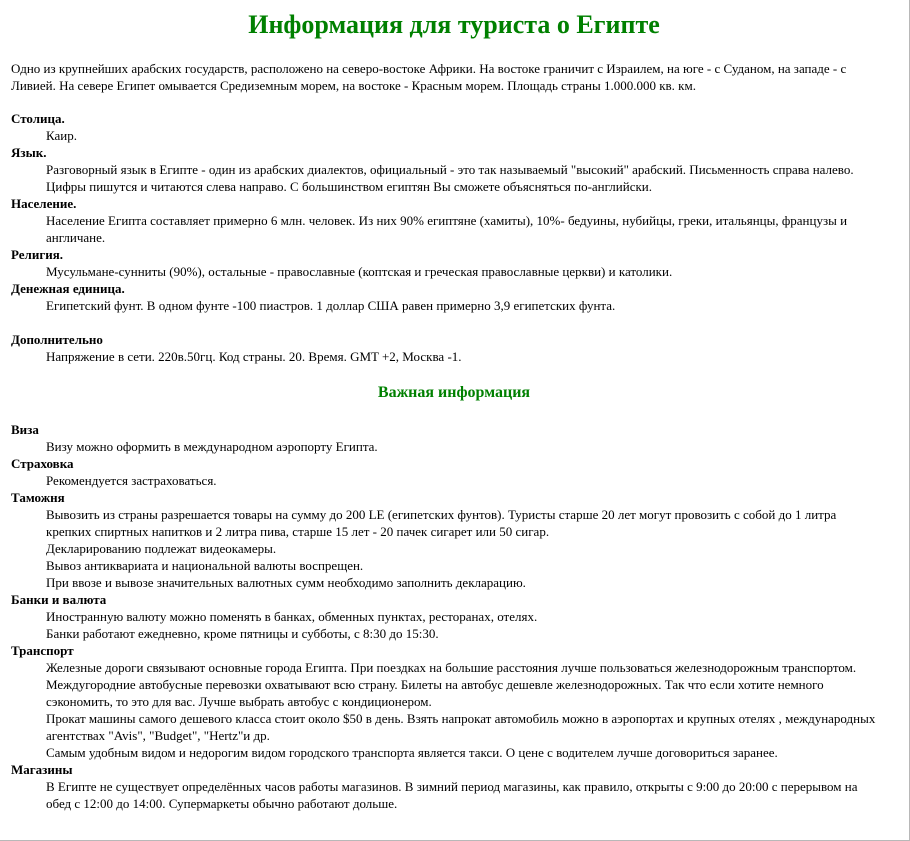  Describe the element at coordinates (42, 463) in the screenshot. I see `term-insurance: Страховка` at that location.